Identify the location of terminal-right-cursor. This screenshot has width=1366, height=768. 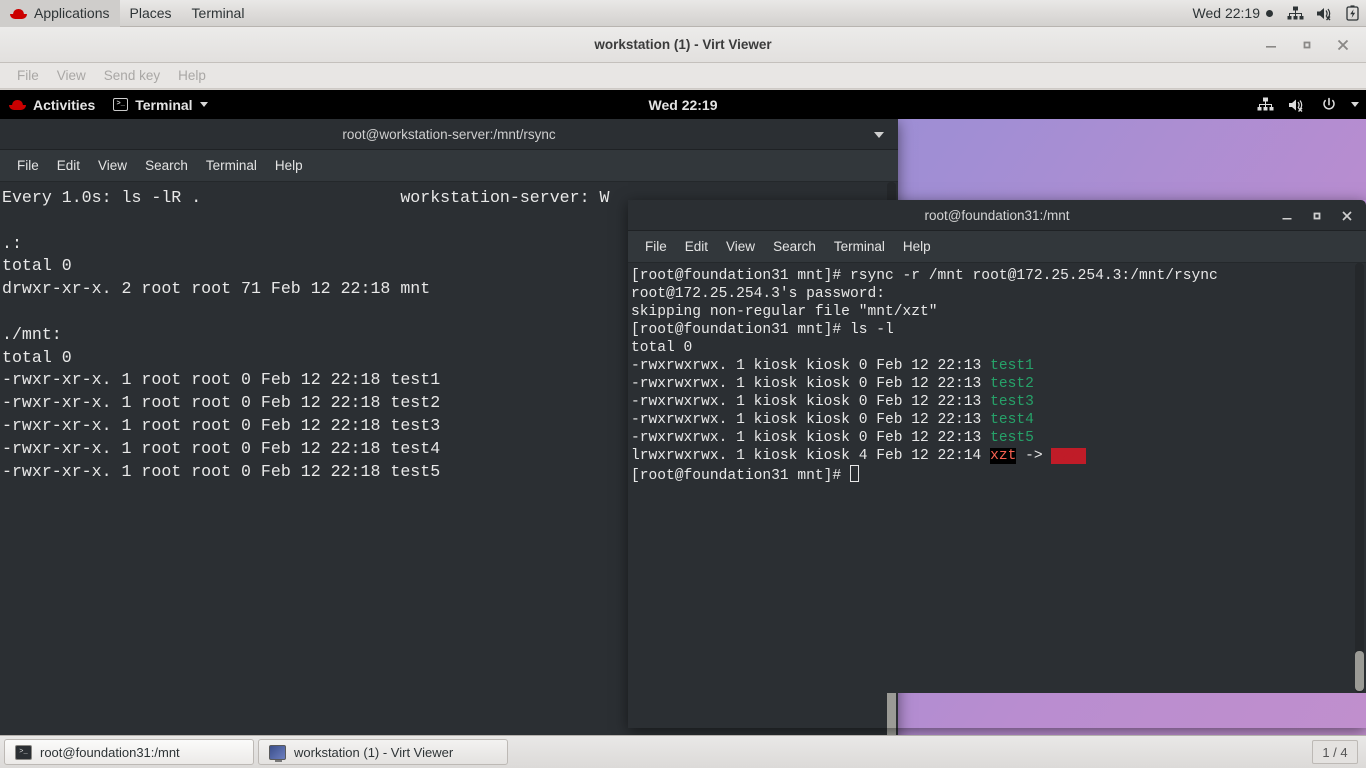
(854, 473).